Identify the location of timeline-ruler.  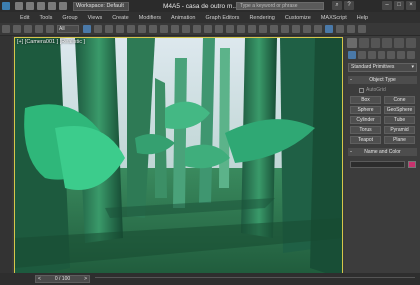
(255, 279).